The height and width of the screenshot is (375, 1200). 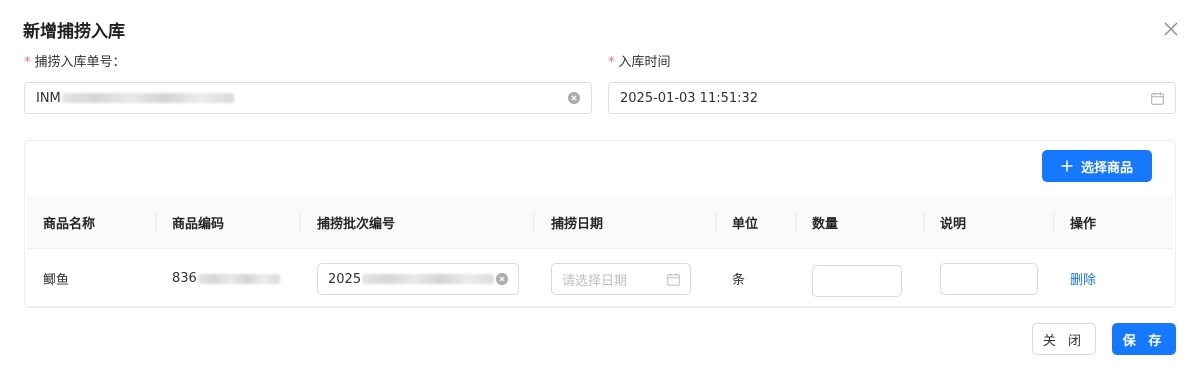 I want to click on column-header: 操作, so click(x=1083, y=224).